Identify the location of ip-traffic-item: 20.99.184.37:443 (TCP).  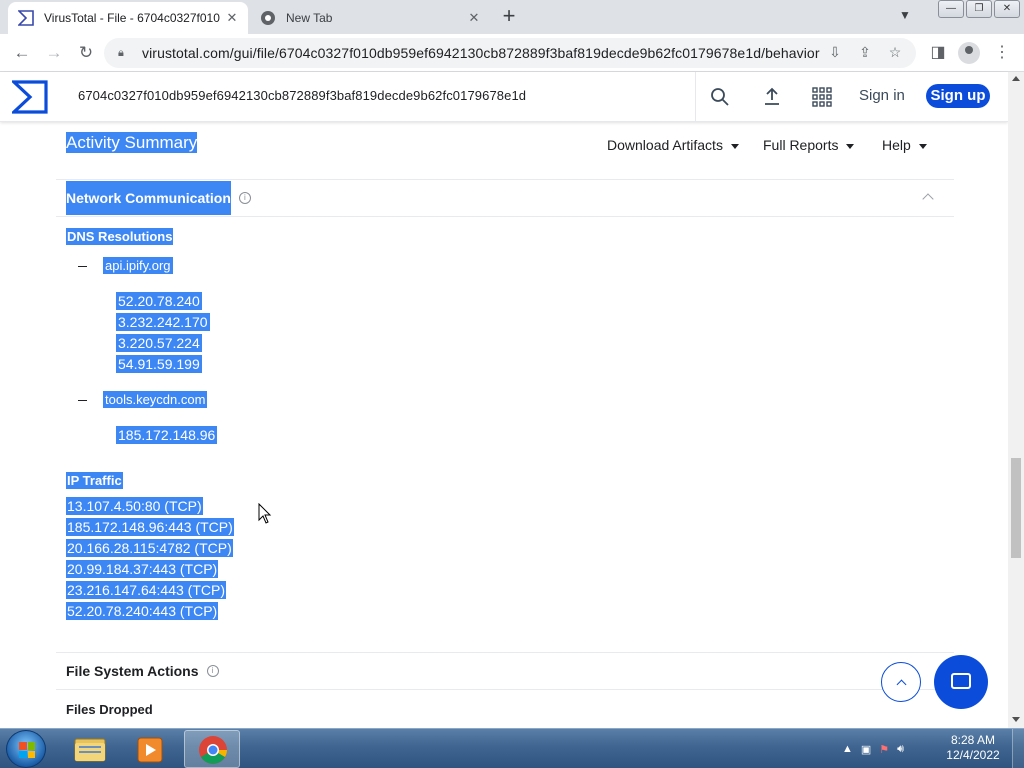
(142, 569).